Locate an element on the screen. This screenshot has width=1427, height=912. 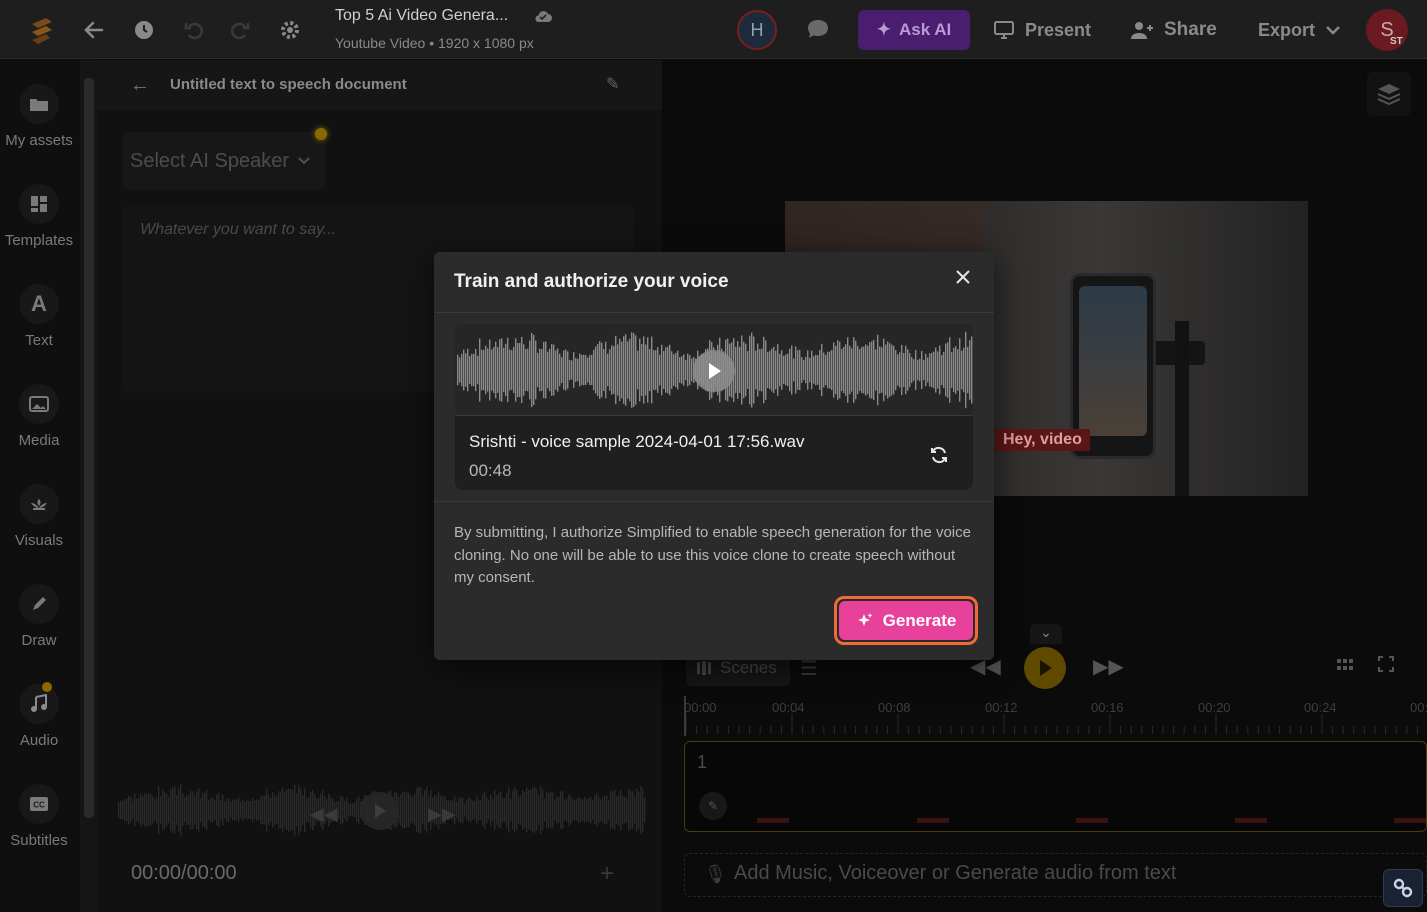
sidebar-scroll-thumb is located at coordinates (89, 448).